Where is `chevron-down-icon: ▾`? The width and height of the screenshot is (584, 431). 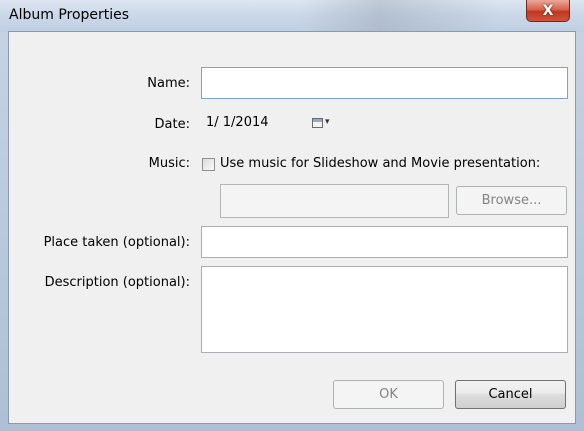 chevron-down-icon: ▾ is located at coordinates (327, 121).